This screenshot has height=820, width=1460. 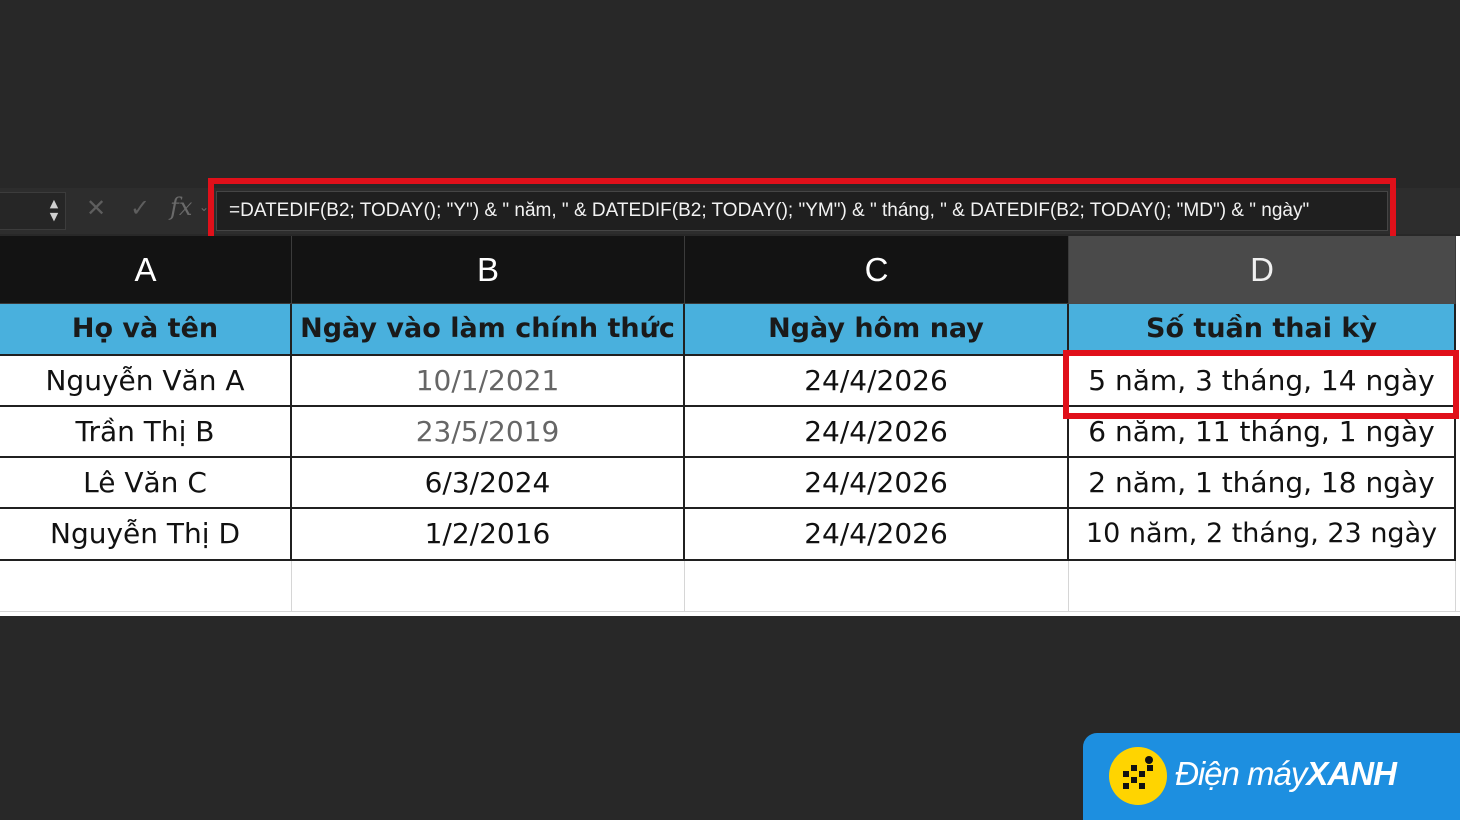 I want to click on logo-name-part2: XANH, so click(x=1351, y=773).